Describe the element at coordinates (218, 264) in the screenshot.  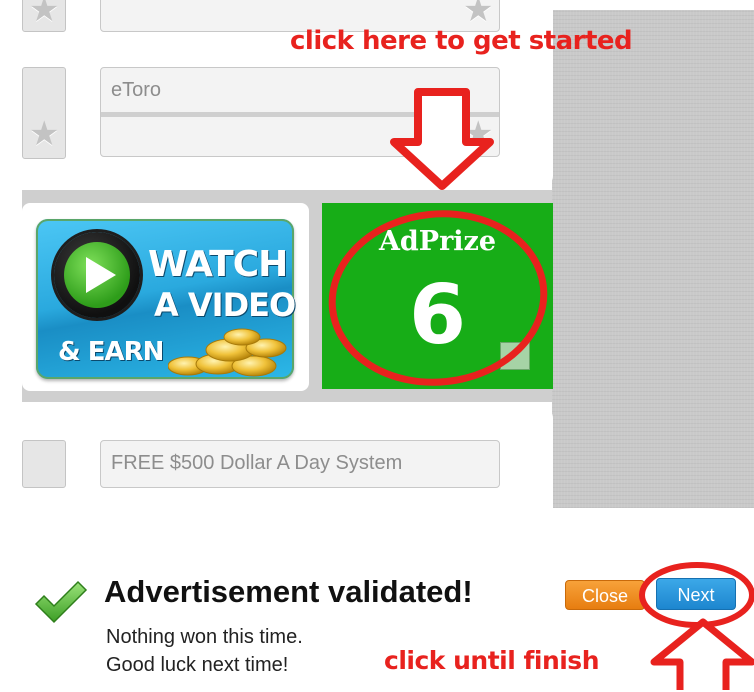
I see `watch-label: WATCH` at that location.